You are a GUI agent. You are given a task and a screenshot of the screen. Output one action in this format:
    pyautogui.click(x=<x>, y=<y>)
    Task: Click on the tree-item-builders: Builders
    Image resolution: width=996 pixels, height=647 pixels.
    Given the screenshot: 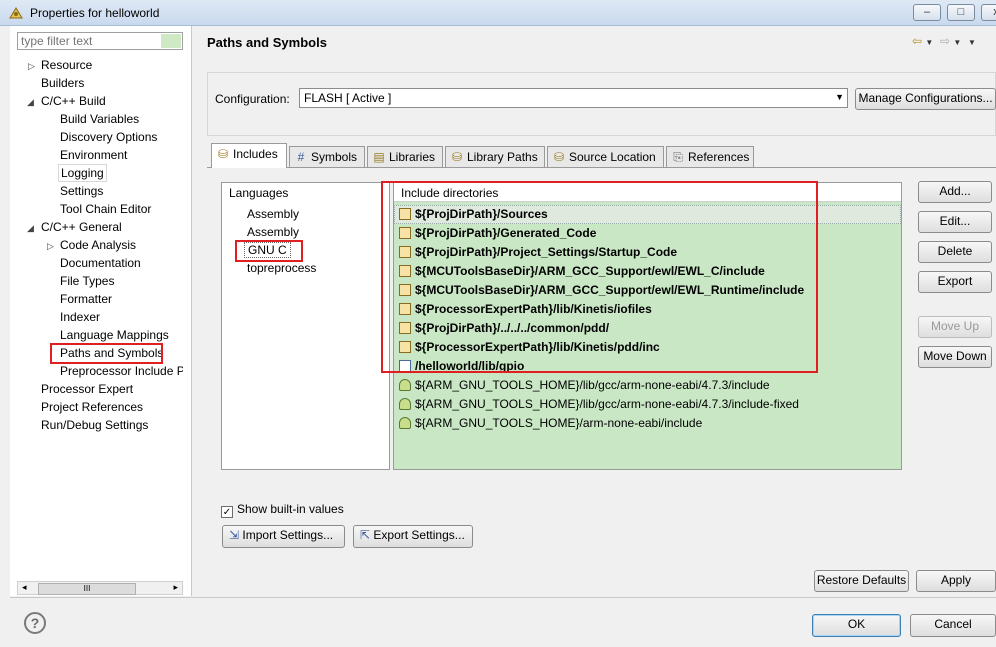 What is the action you would take?
    pyautogui.click(x=62, y=83)
    